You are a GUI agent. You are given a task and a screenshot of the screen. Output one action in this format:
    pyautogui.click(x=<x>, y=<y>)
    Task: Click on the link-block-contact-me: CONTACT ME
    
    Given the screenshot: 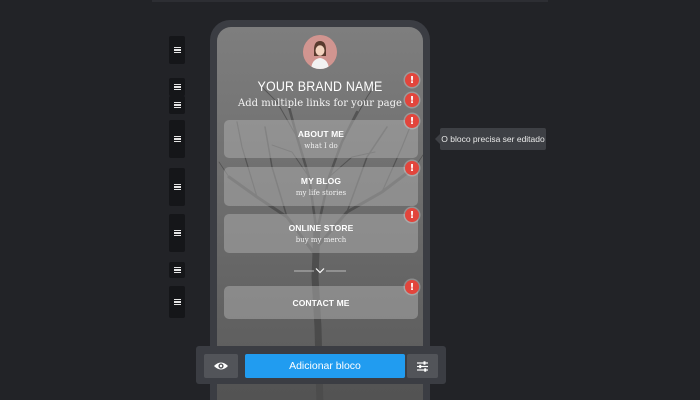 What is the action you would take?
    pyautogui.click(x=321, y=302)
    